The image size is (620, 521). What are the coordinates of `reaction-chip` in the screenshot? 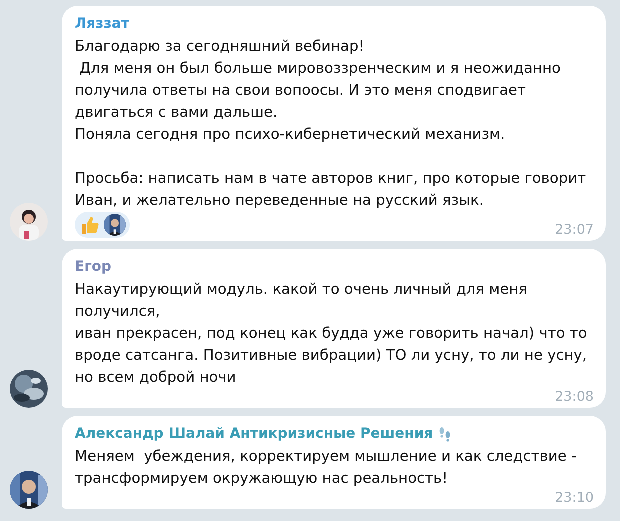 It's located at (102, 225).